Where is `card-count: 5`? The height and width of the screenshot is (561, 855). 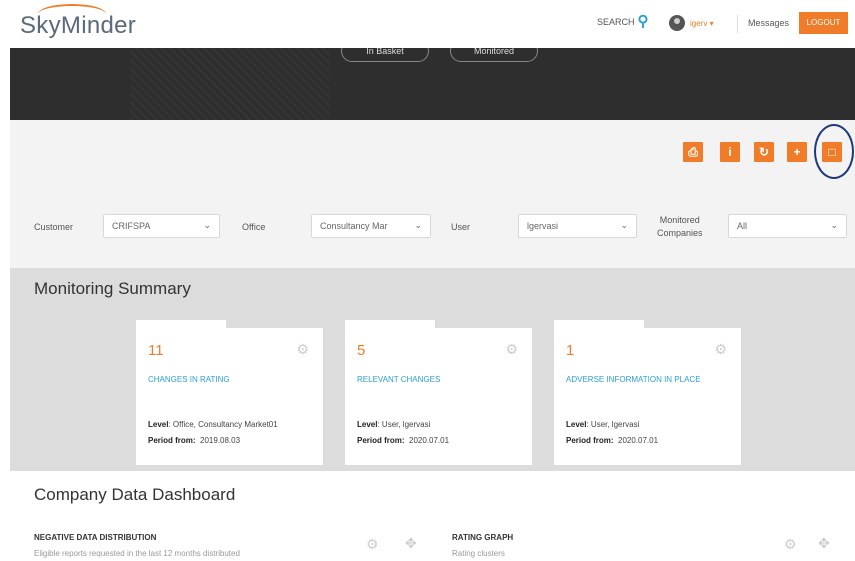 card-count: 5 is located at coordinates (361, 350).